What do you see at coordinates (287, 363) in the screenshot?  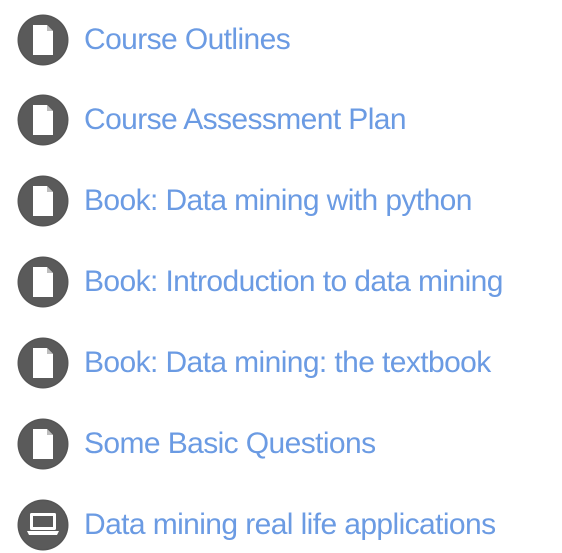 I see `resource-link-label: Book: Data mining: the textbook` at bounding box center [287, 363].